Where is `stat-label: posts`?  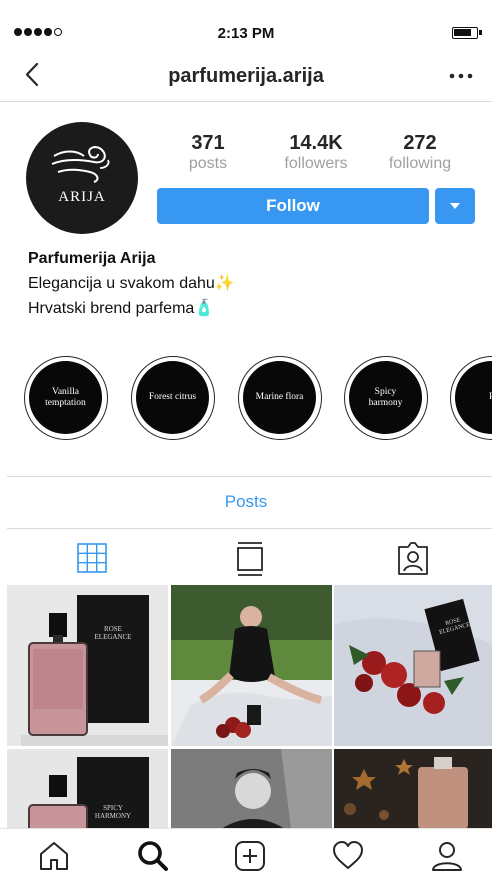 stat-label: posts is located at coordinates (208, 163).